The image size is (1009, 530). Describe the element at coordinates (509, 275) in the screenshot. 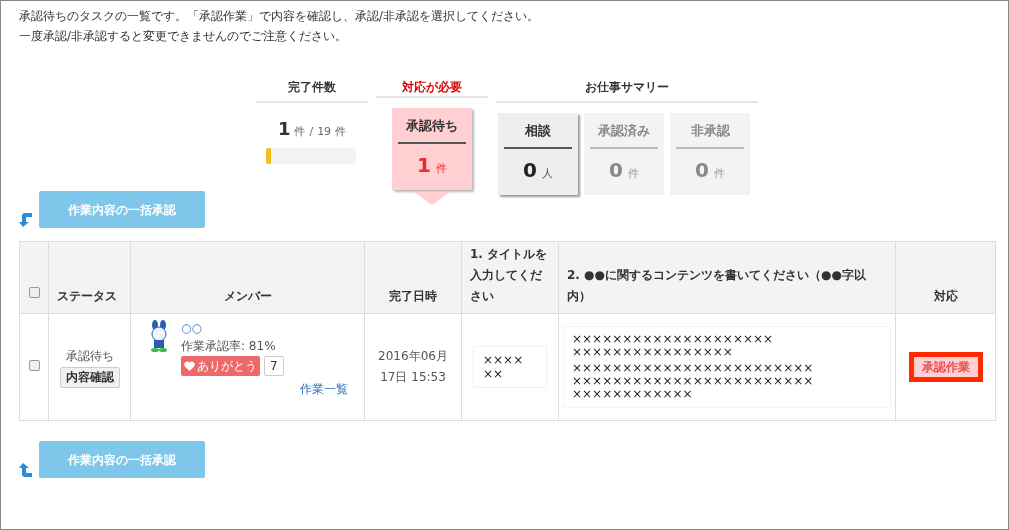

I see `column-header: 1. タイトルを入力してください` at that location.